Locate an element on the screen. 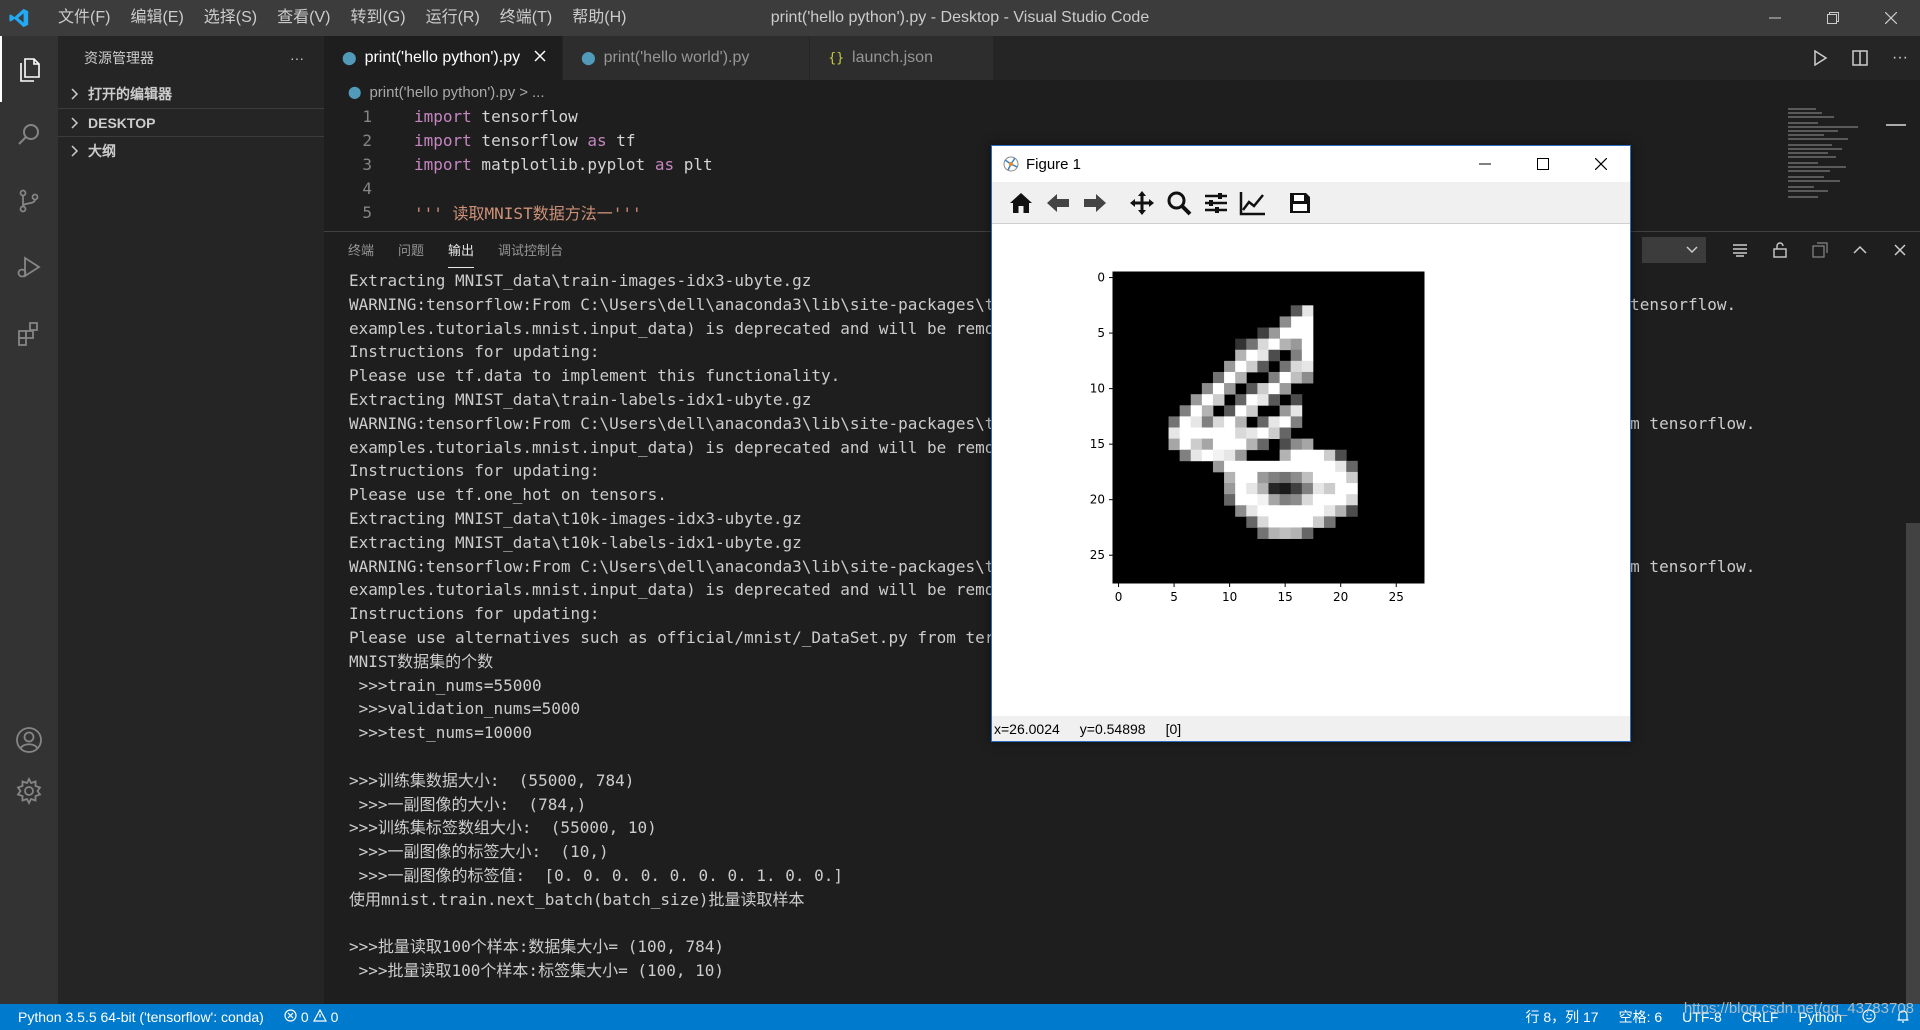  figure-maximize-button is located at coordinates (1543, 164).